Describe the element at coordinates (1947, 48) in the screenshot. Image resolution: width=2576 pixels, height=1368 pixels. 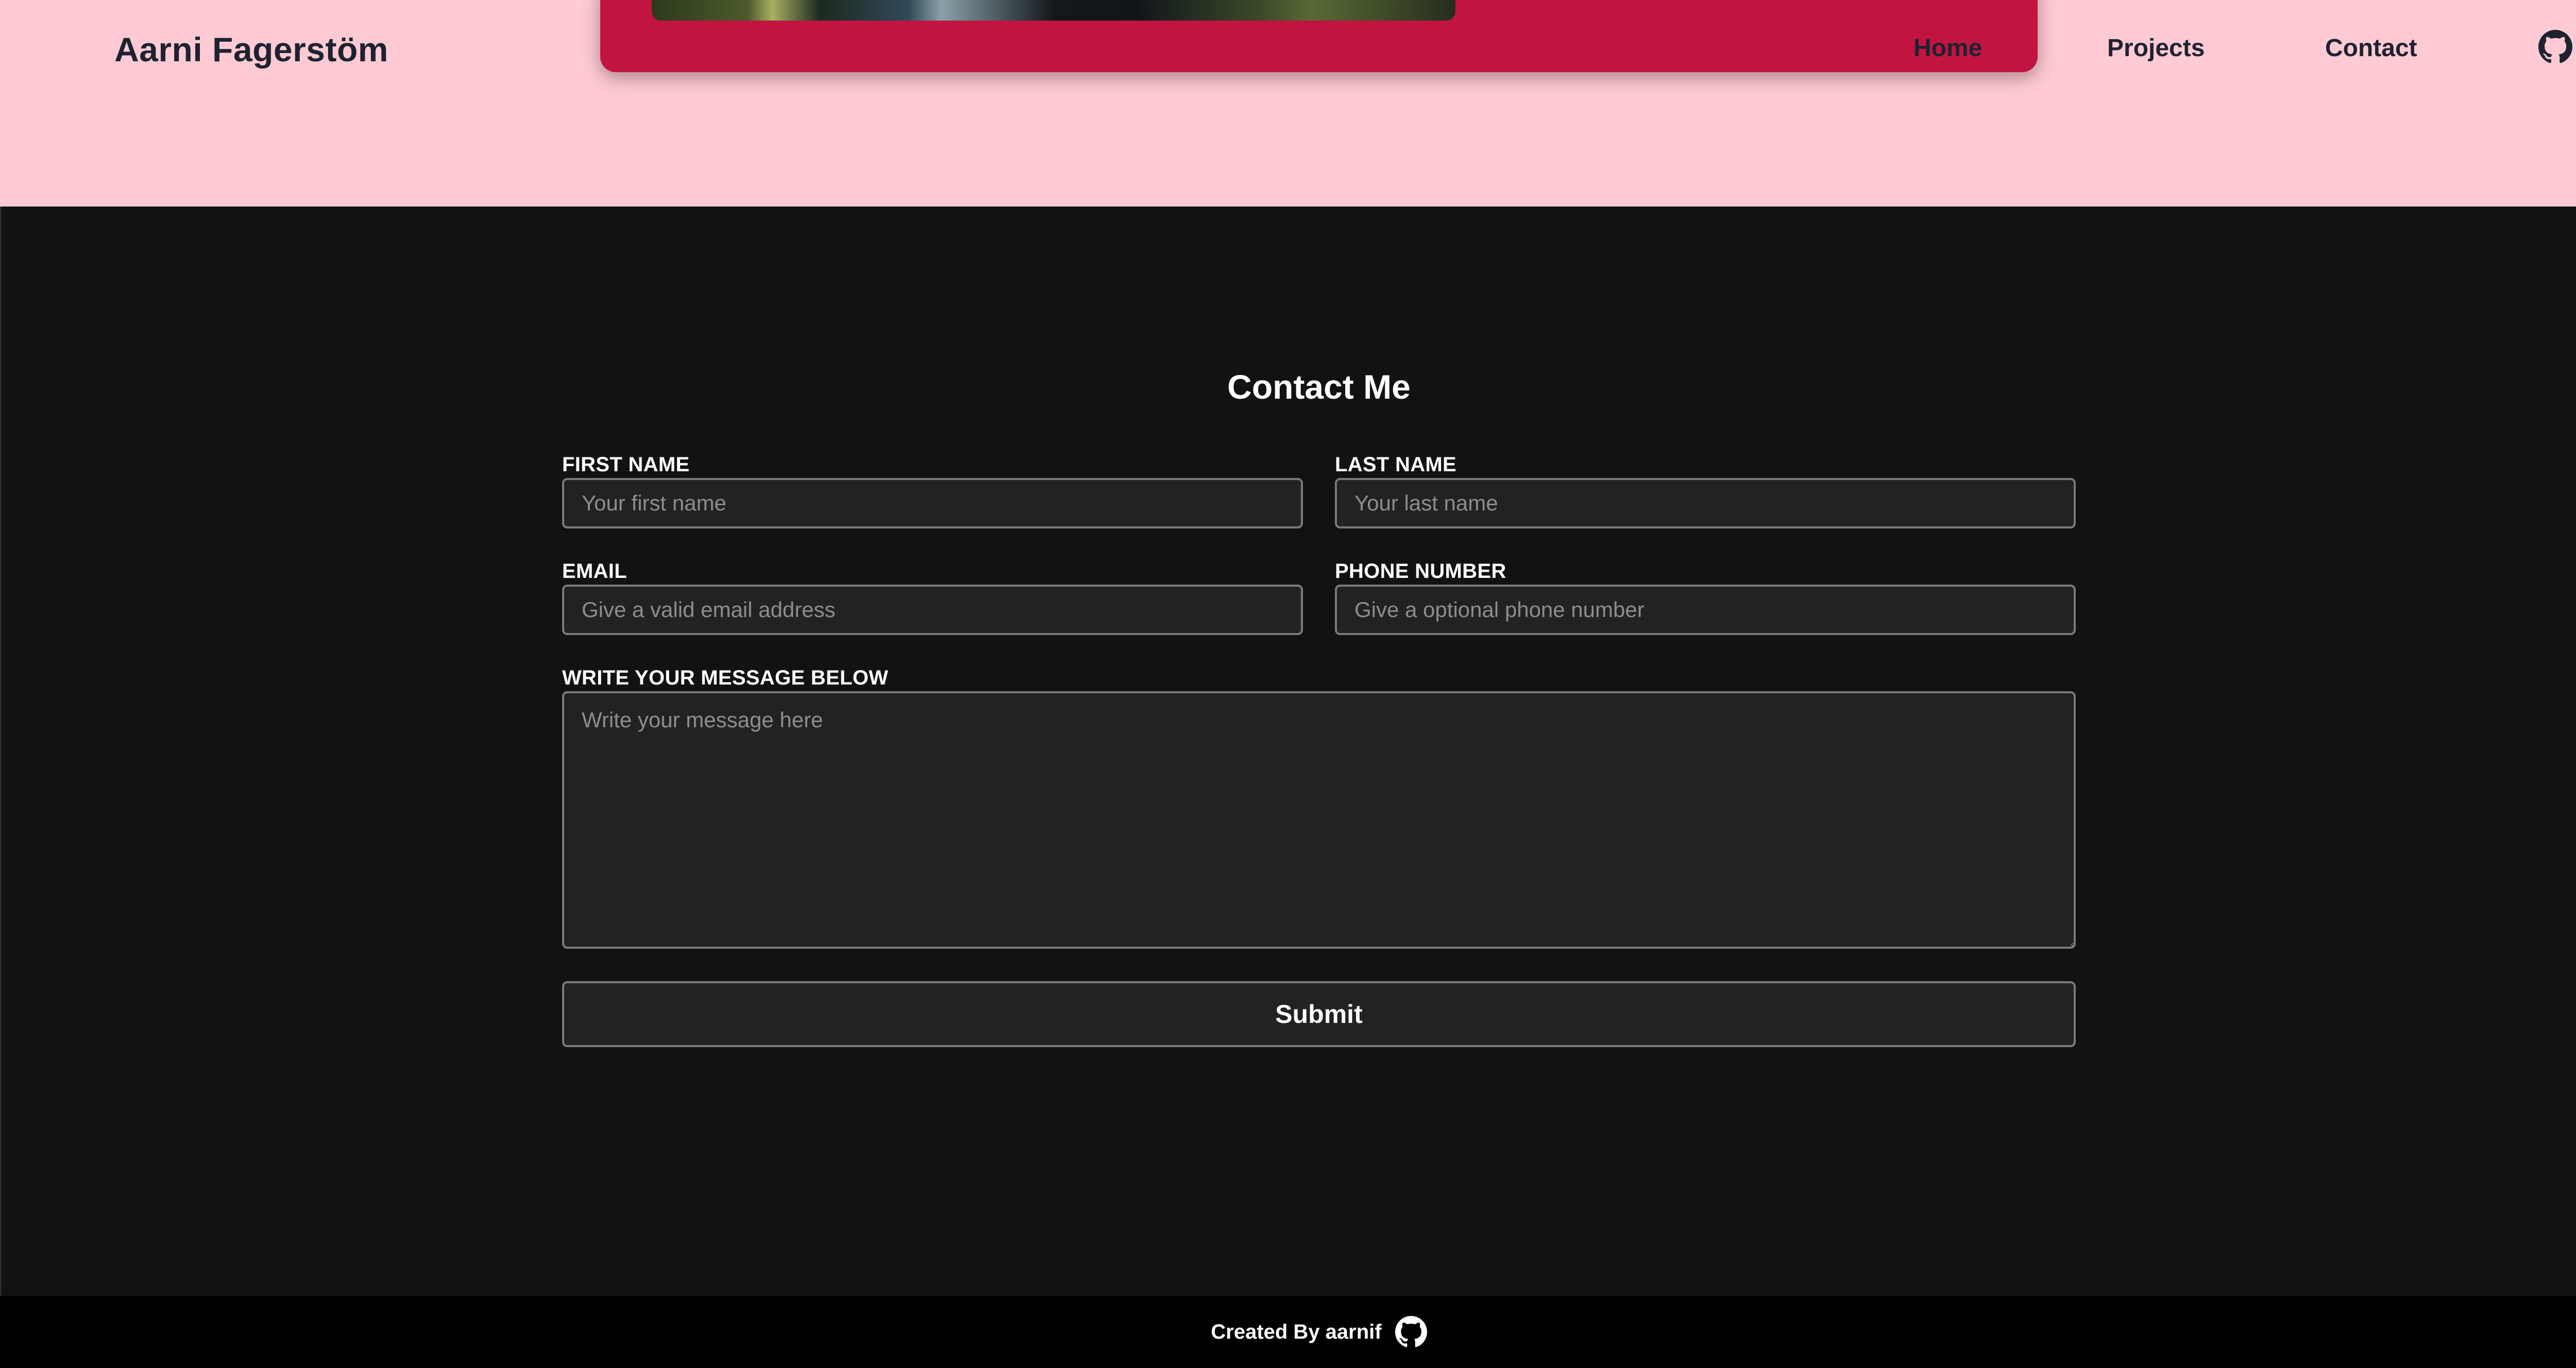
I see `nav-home: Home` at that location.